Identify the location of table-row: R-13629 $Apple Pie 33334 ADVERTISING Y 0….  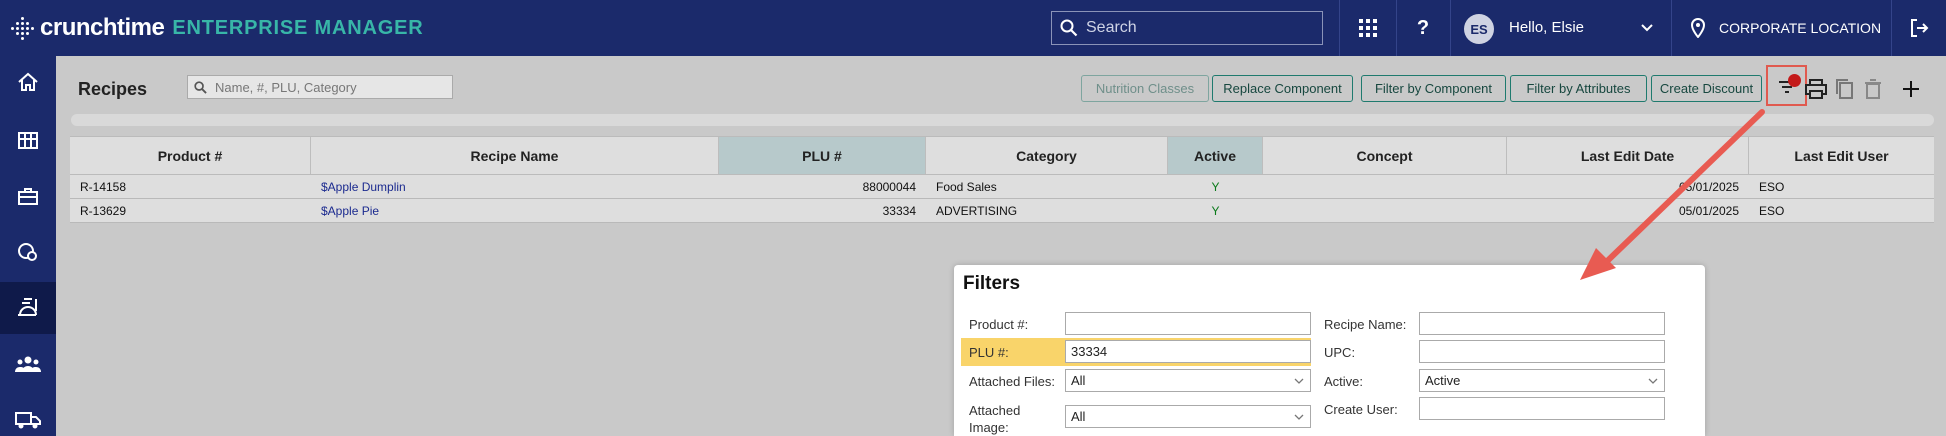
(1002, 211).